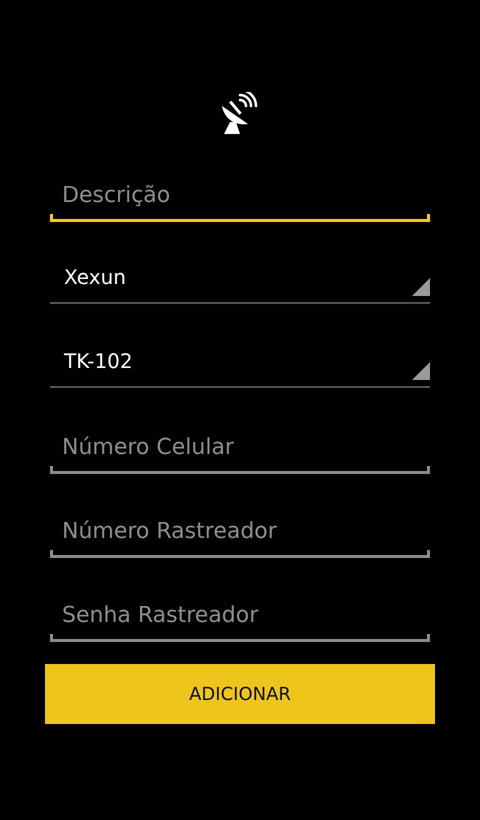  Describe the element at coordinates (98, 362) in the screenshot. I see `dropdown-value: TK-102` at that location.